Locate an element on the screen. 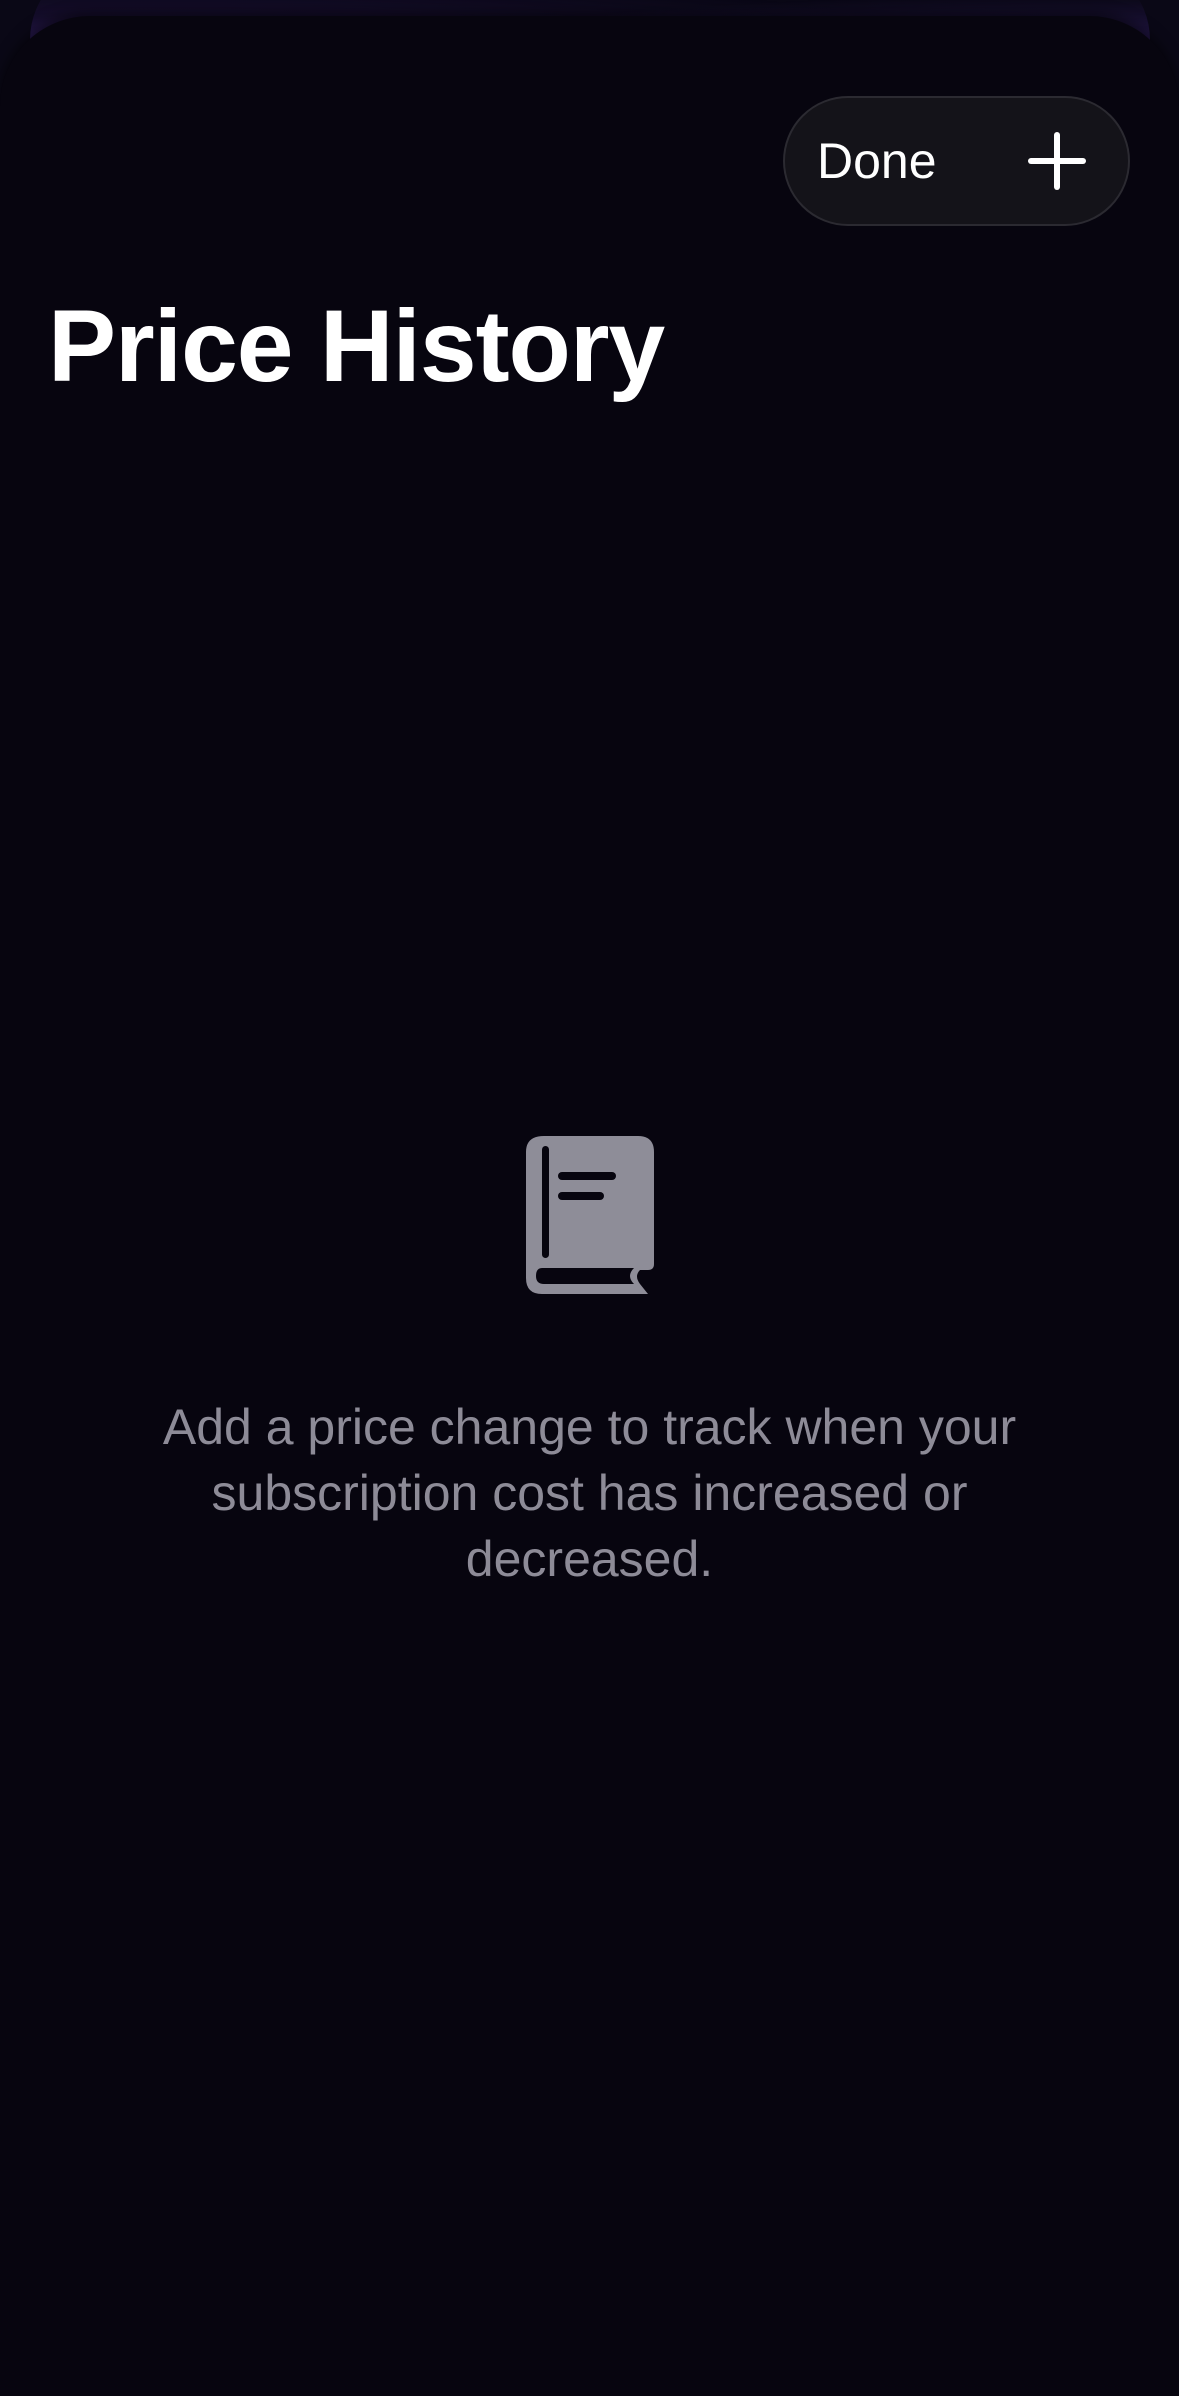 This screenshot has width=1179, height=2396. add-price-change-button is located at coordinates (1057, 161).